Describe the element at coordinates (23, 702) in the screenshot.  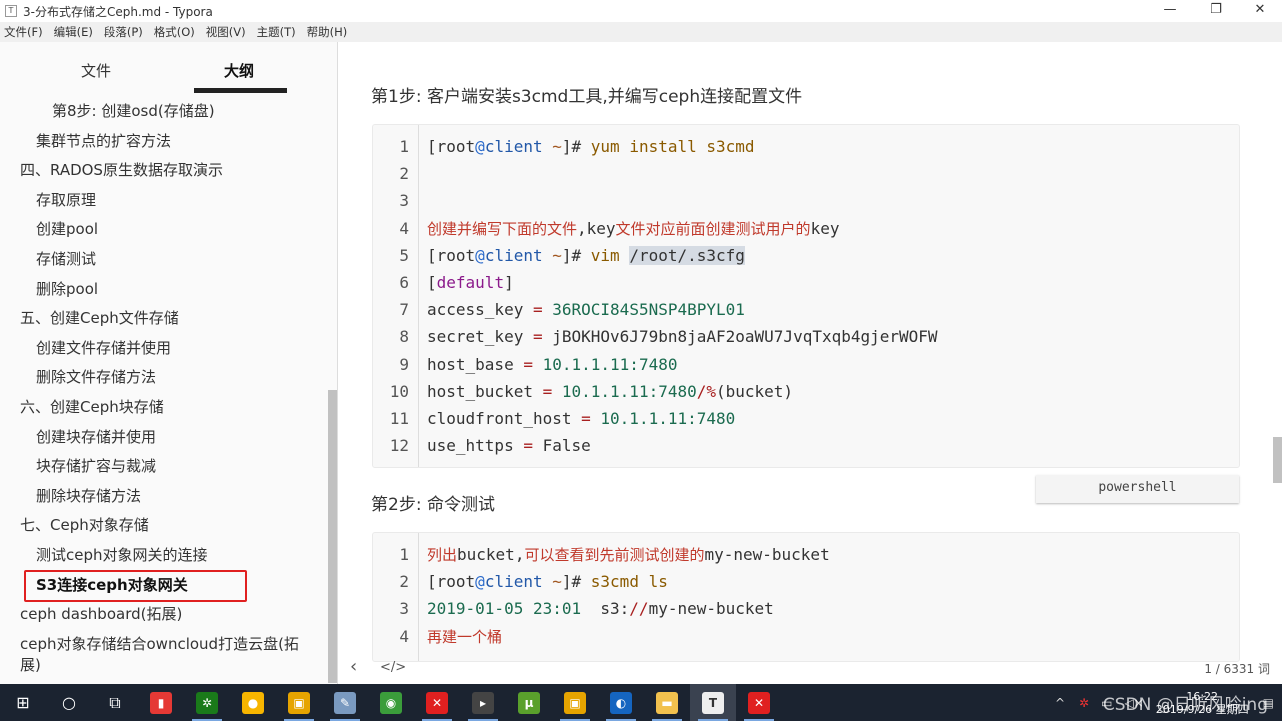
I see `windows-start-taskbar-button: ⊞` at that location.